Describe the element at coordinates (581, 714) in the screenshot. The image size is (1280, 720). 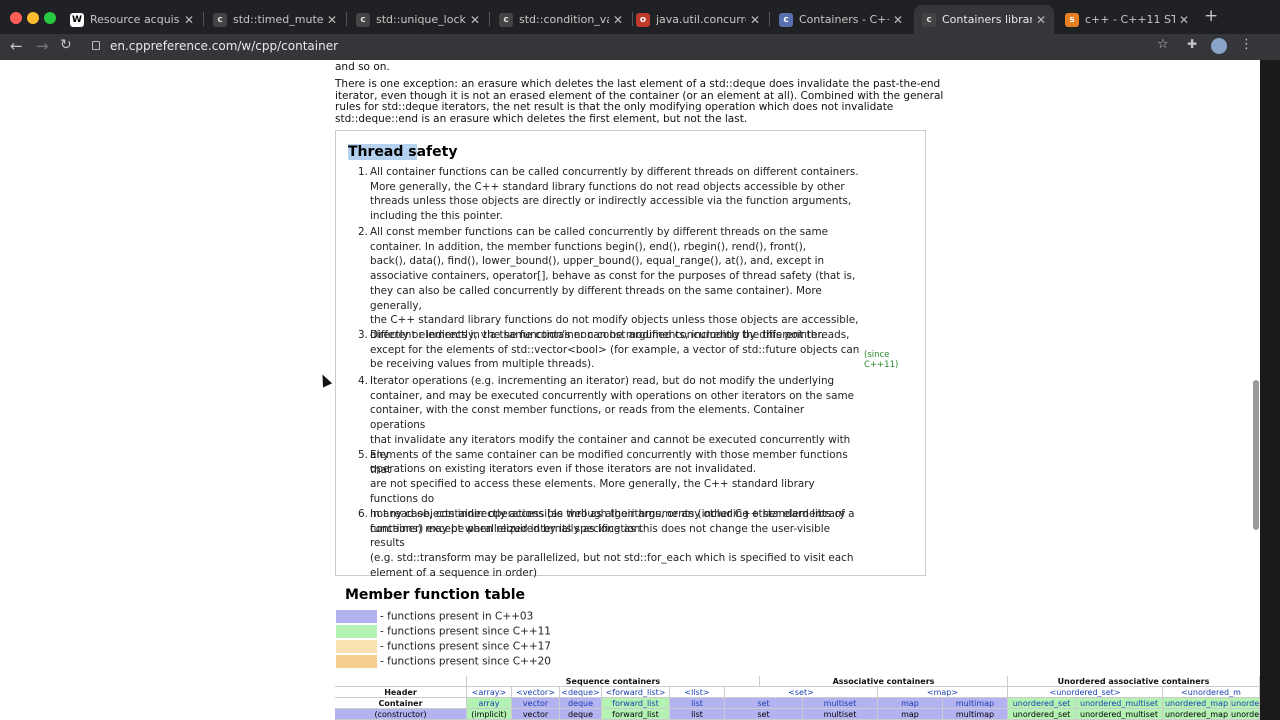
I see `table-data-cell: deque` at that location.